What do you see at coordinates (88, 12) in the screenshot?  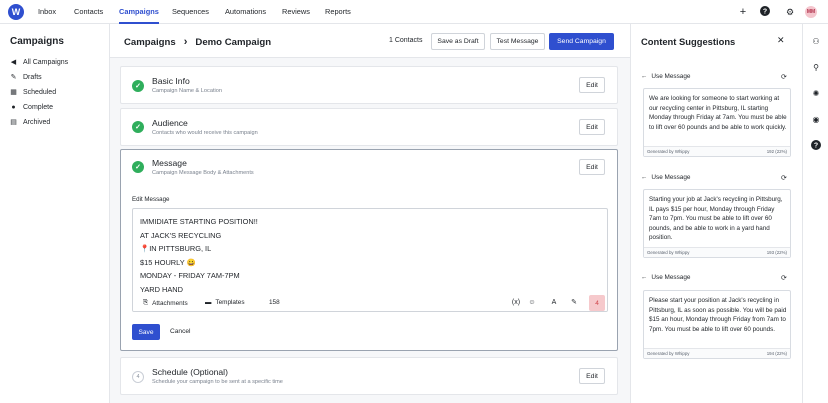 I see `nav-contacts: Contacts` at bounding box center [88, 12].